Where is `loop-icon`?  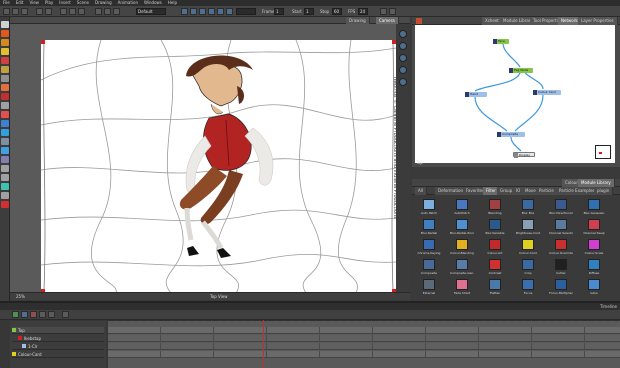 loop-icon is located at coordinates (229, 11).